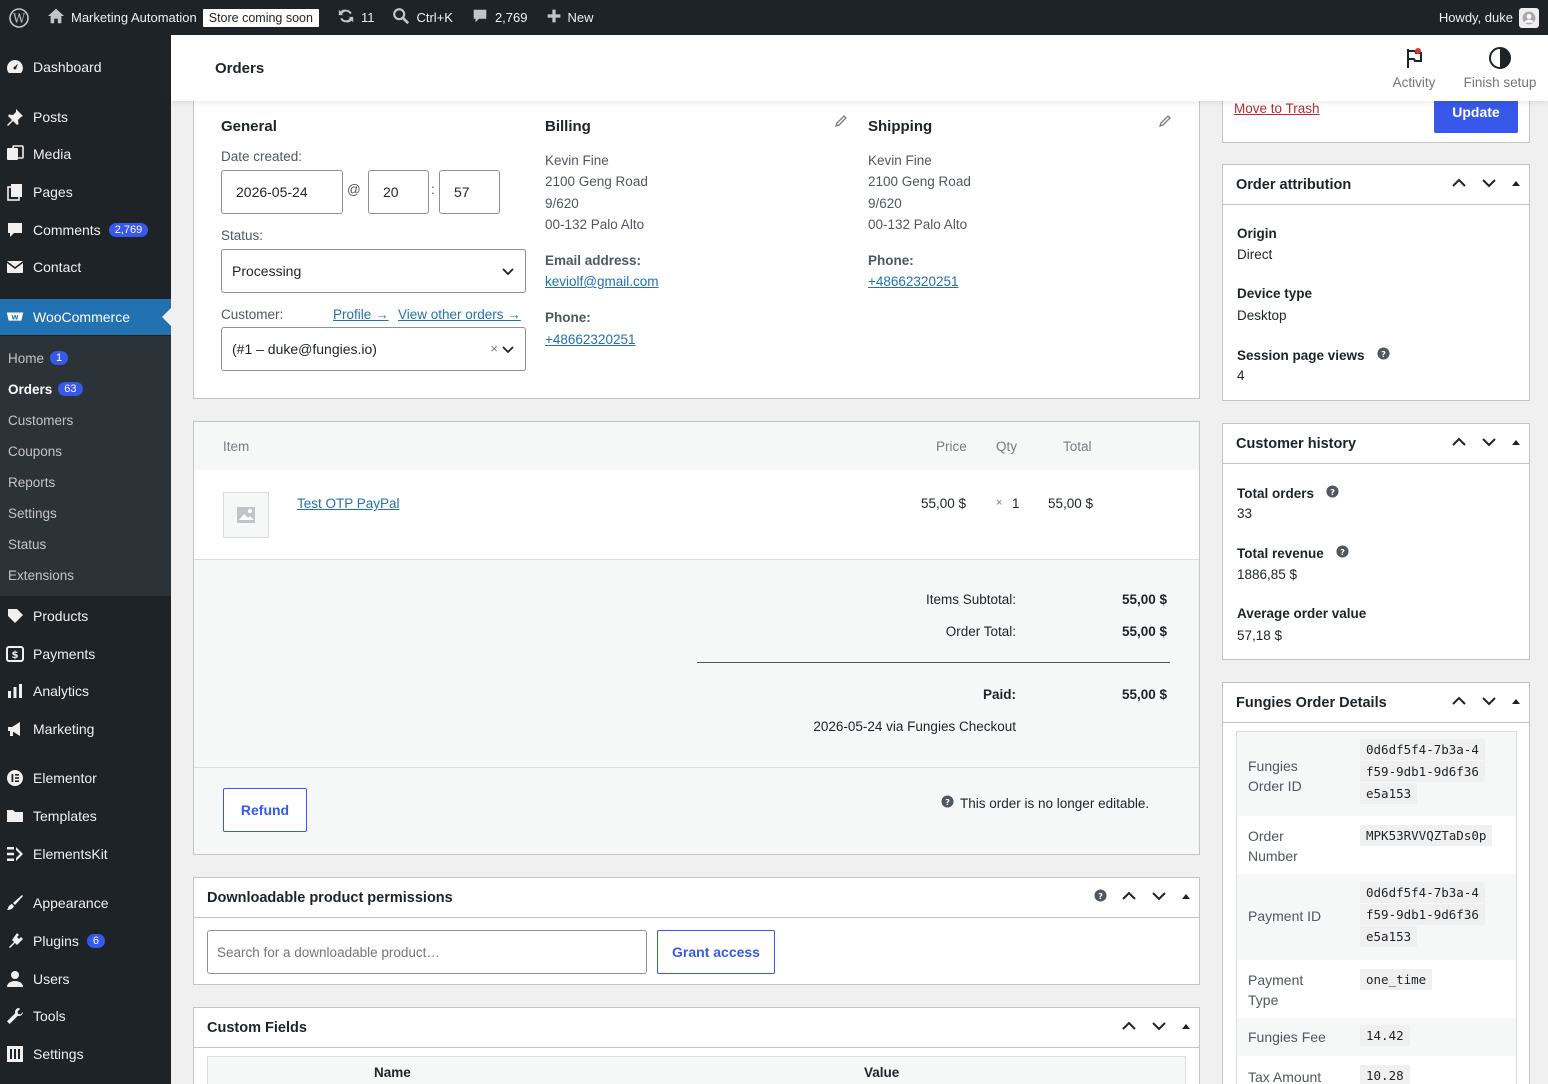  What do you see at coordinates (85, 154) in the screenshot?
I see `menu-media: Media` at bounding box center [85, 154].